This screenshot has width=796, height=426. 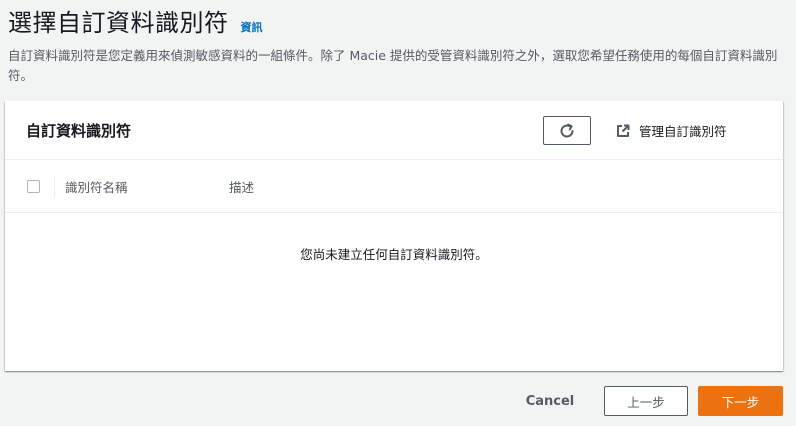 What do you see at coordinates (394, 130) in the screenshot?
I see `panel-header: 自訂資料識別符 管理自訂識別符` at bounding box center [394, 130].